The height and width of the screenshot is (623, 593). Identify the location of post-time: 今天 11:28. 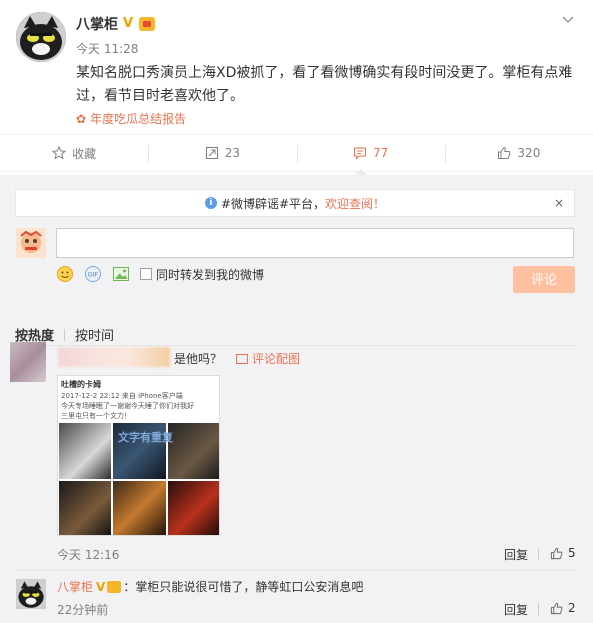
(107, 48).